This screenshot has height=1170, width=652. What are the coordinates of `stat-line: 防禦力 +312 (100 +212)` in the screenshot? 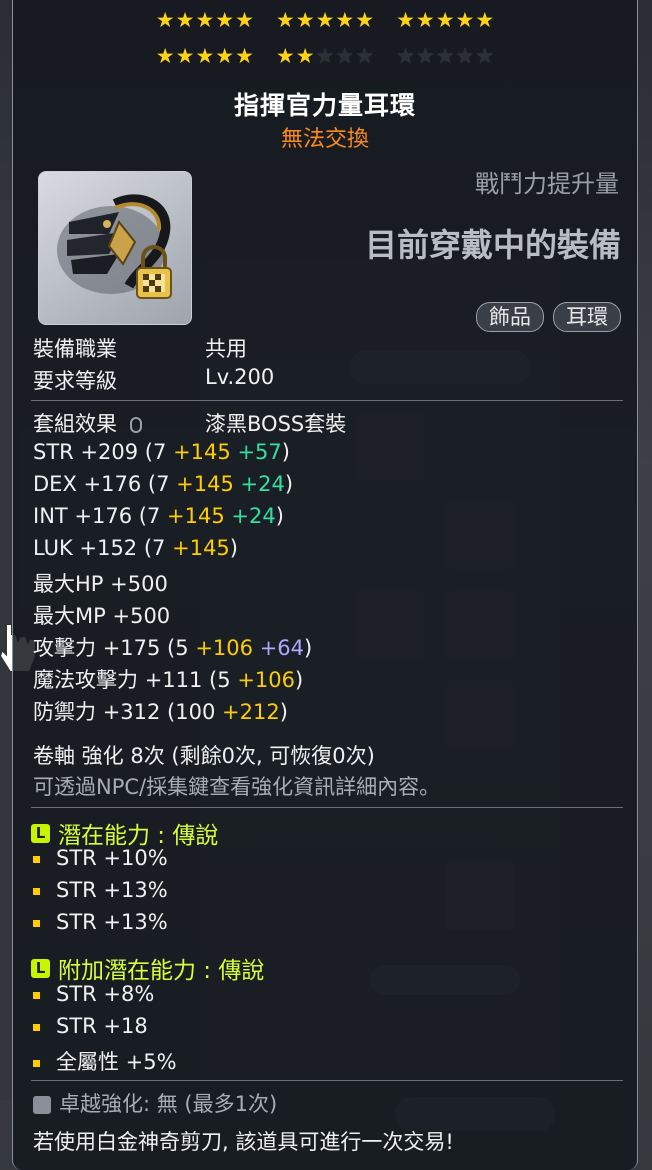 It's located at (160, 712).